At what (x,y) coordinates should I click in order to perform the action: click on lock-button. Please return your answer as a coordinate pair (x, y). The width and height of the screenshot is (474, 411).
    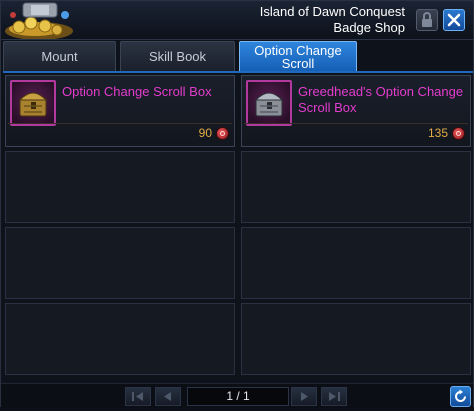
    Looking at the image, I should click on (427, 20).